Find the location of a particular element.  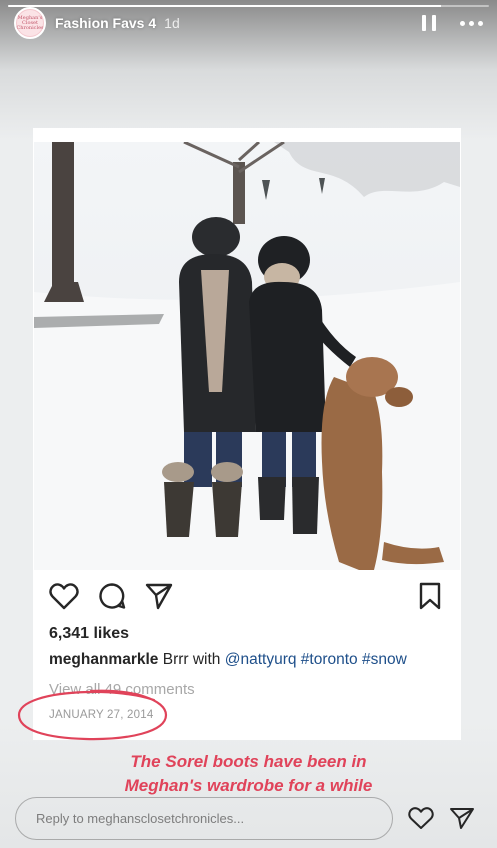

pause-icon is located at coordinates (429, 23).